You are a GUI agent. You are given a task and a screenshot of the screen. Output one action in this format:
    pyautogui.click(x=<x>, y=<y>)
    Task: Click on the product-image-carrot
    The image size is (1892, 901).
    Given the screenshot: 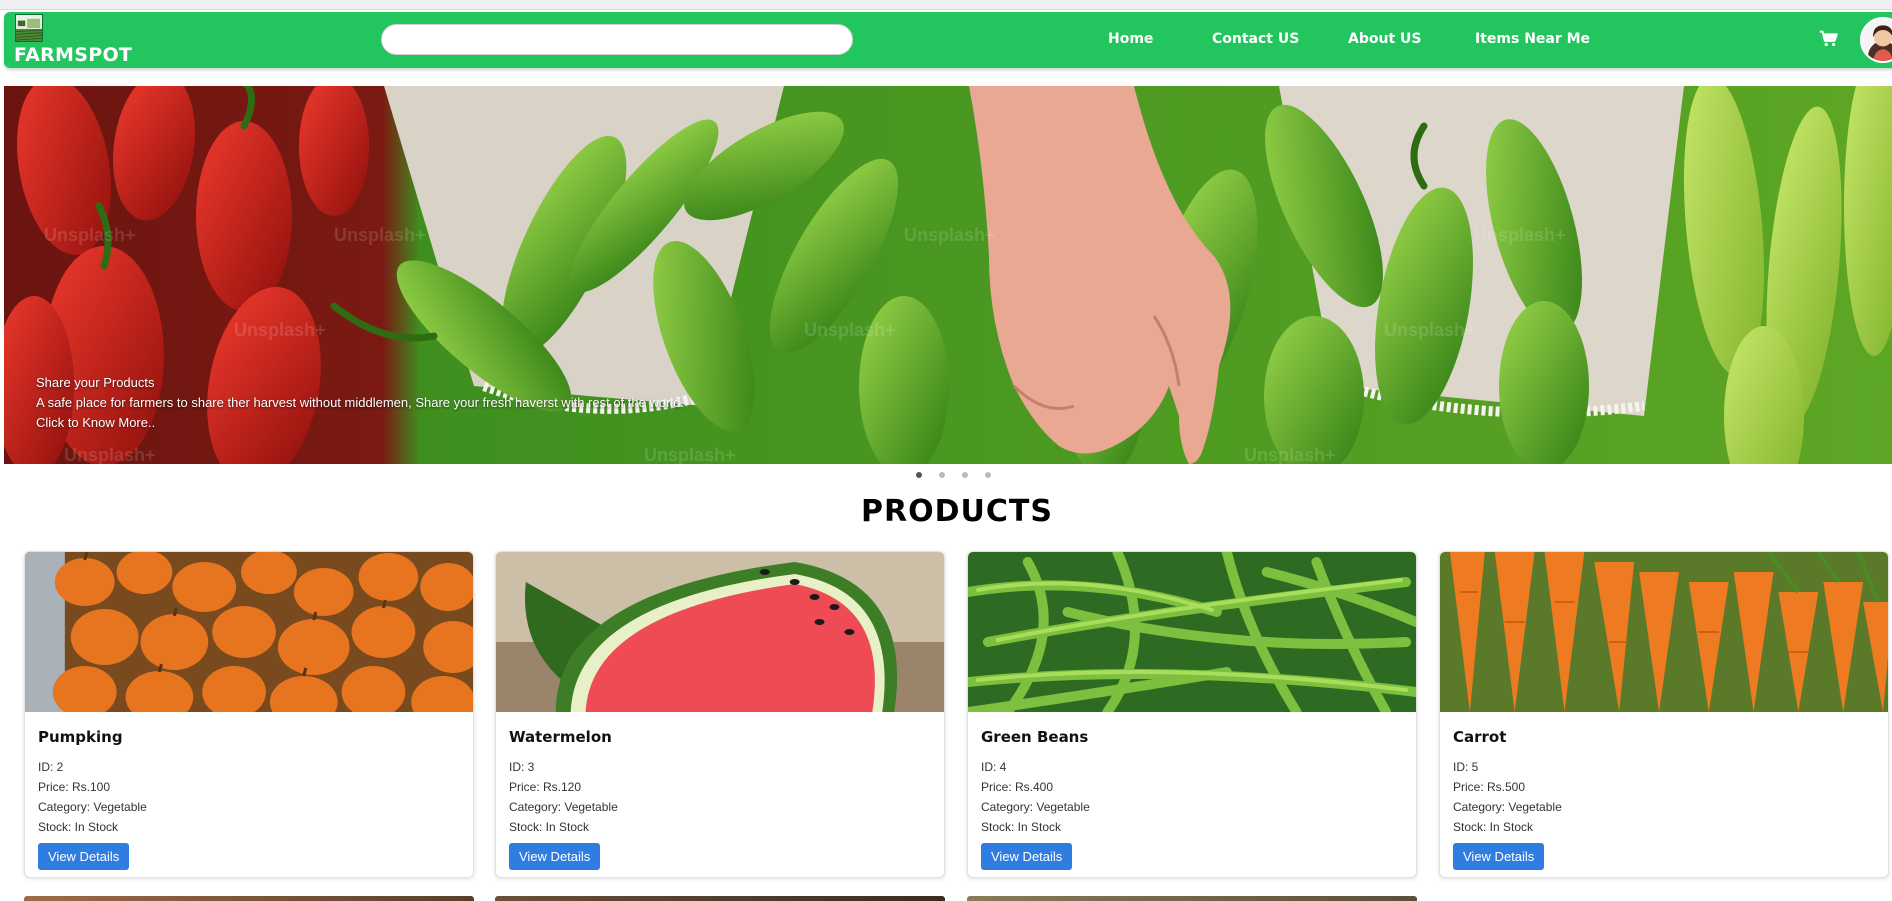 What is the action you would take?
    pyautogui.click(x=1664, y=632)
    